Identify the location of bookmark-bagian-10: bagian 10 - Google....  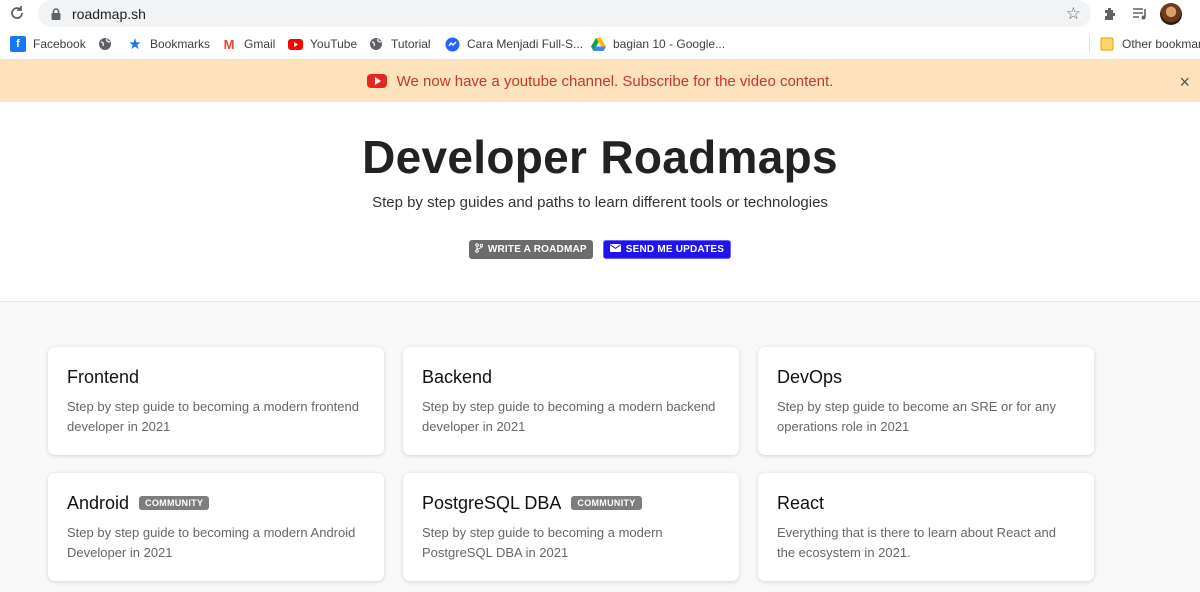
(657, 44).